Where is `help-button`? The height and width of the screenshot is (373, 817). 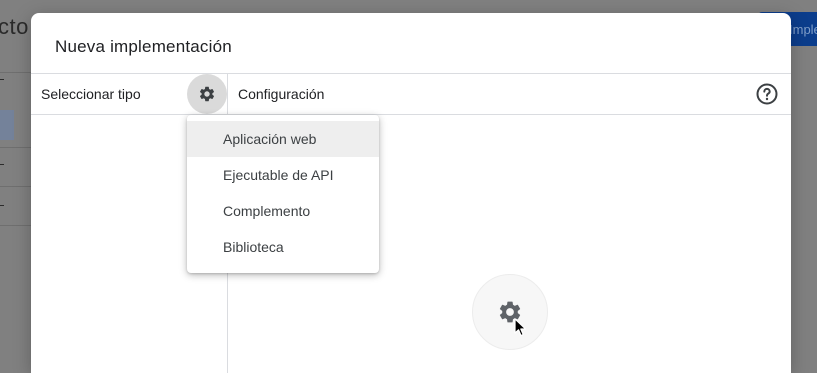
help-button is located at coordinates (767, 94).